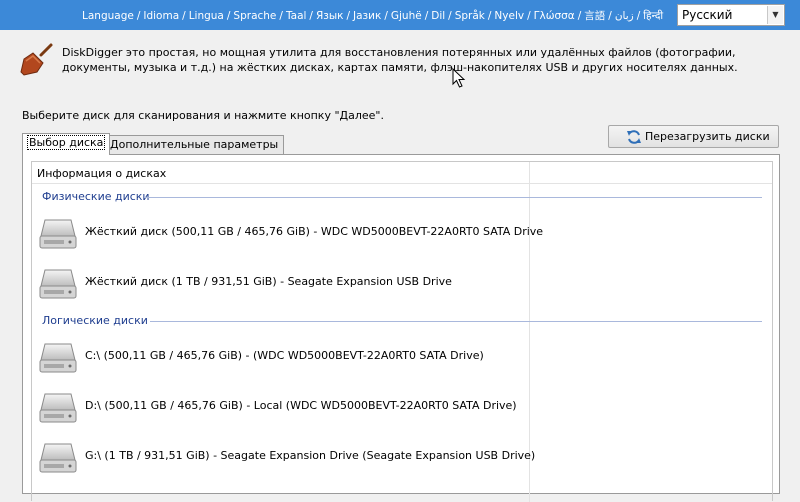 This screenshot has width=800, height=502. I want to click on refresh-icon, so click(634, 137).